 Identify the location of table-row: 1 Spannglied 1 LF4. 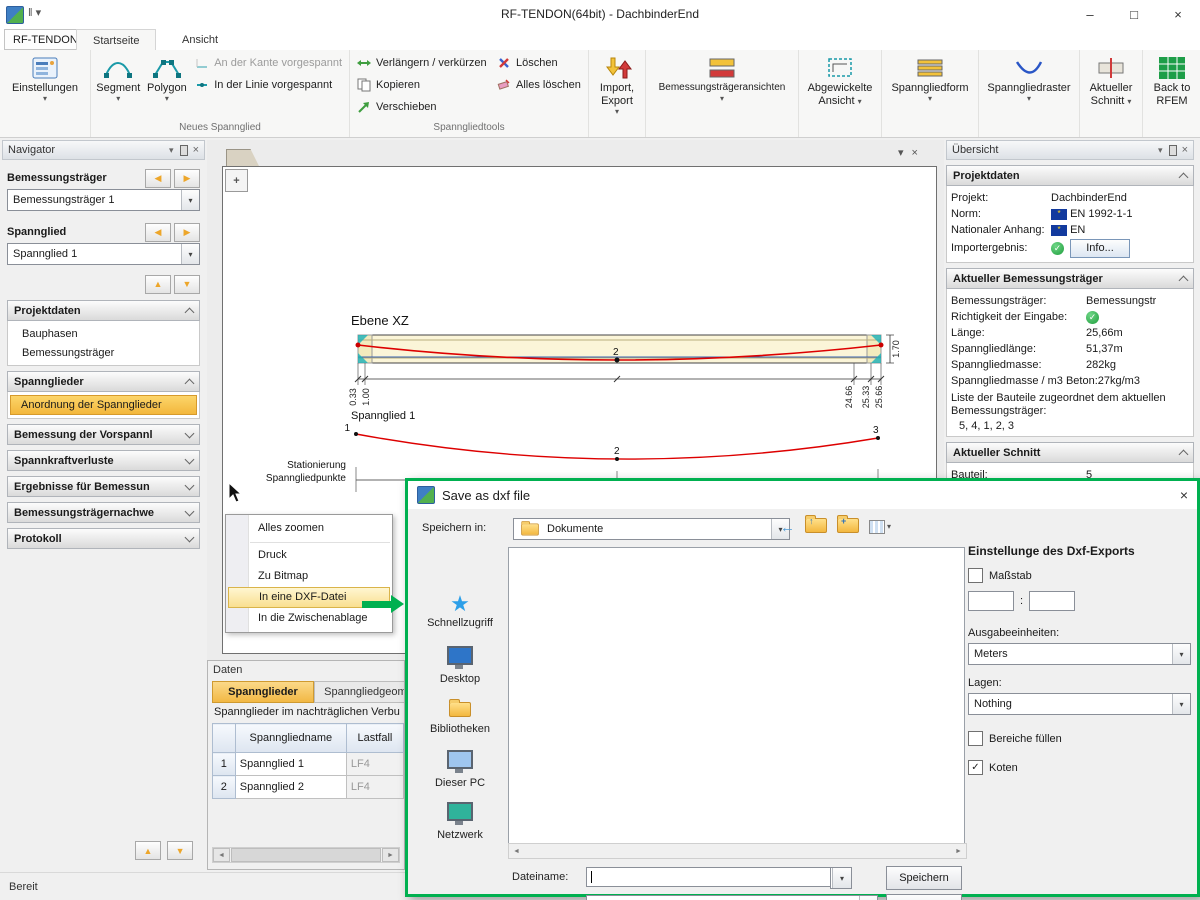
(308, 764).